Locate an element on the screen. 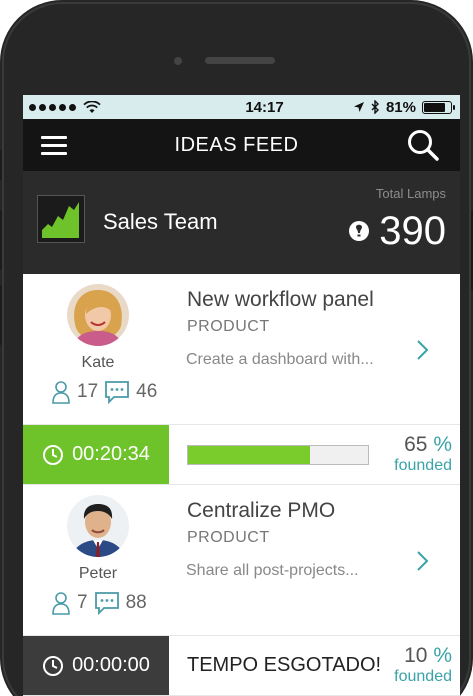  battery-icon is located at coordinates (438, 107).